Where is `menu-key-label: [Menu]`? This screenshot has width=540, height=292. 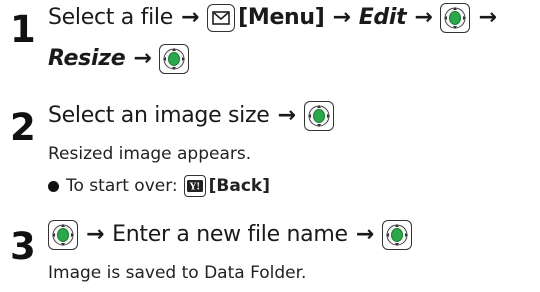 menu-key-label: [Menu] is located at coordinates (281, 17).